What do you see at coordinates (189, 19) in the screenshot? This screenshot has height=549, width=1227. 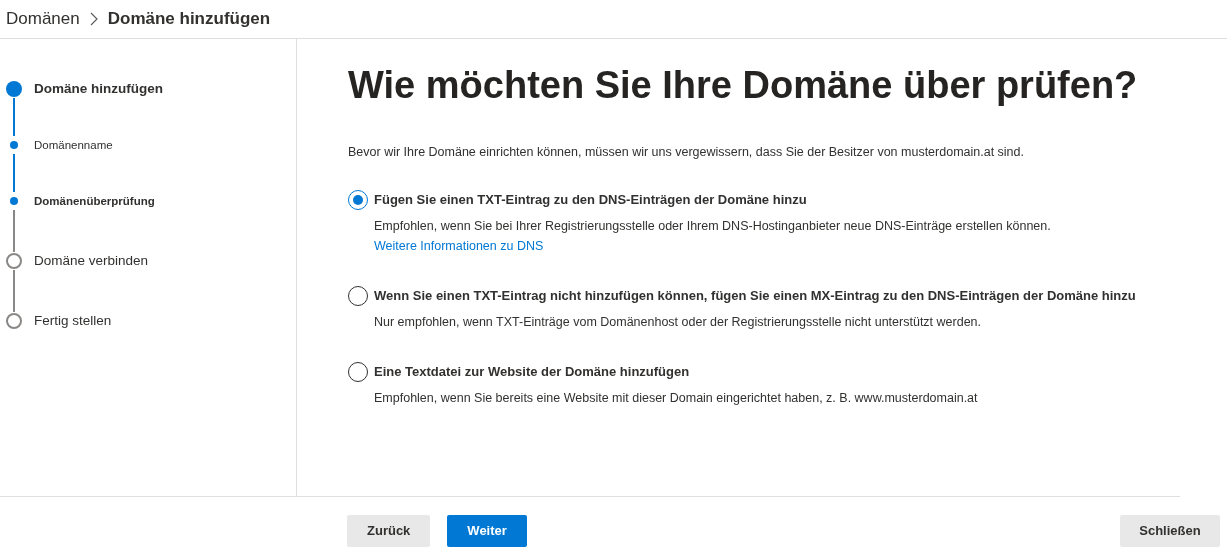 I see `page-title: Domäne hinzufügen` at bounding box center [189, 19].